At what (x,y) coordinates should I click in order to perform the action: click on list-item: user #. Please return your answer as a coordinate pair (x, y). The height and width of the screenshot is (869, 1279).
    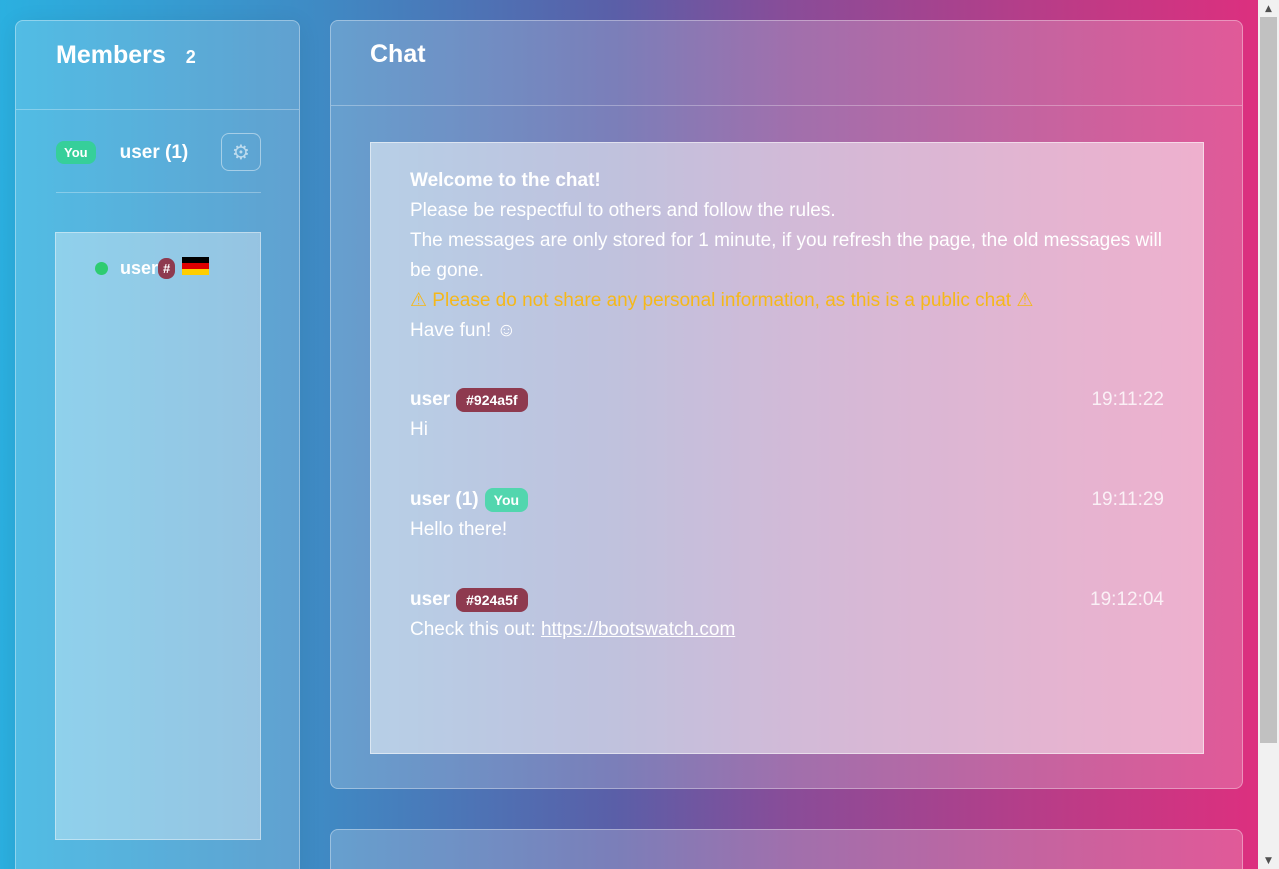
    Looking at the image, I should click on (152, 267).